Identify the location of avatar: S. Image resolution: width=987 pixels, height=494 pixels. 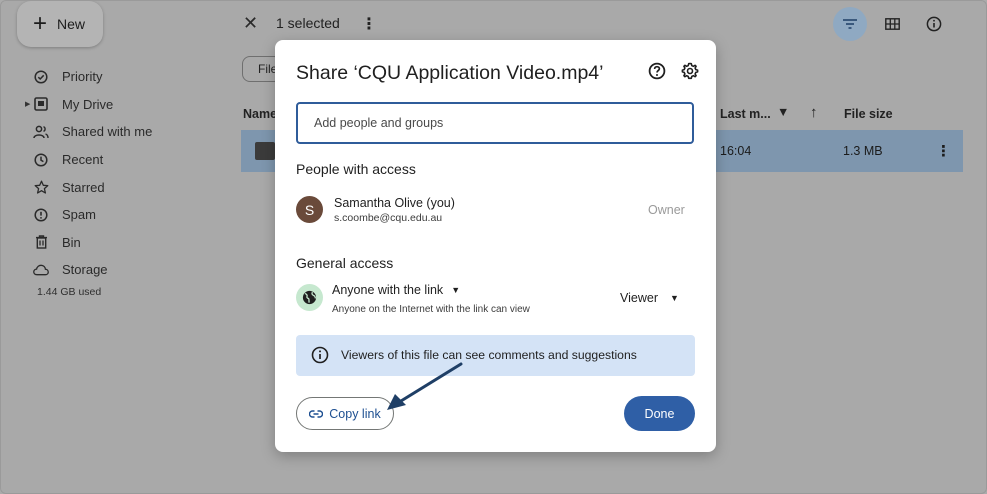
(309, 209).